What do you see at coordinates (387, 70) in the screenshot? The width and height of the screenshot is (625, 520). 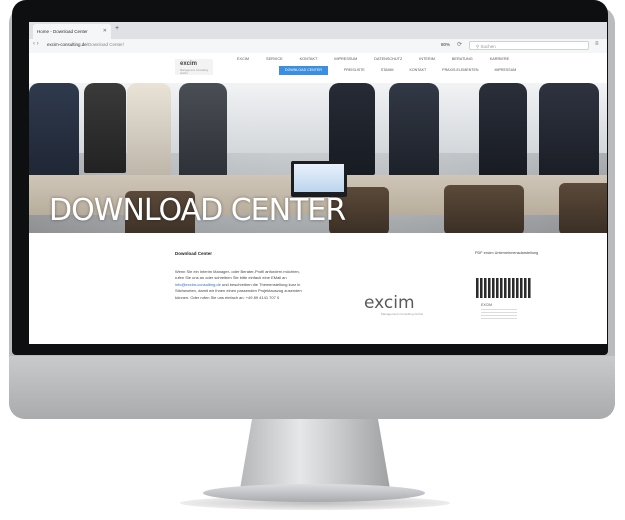 I see `subnav-item: STAMM` at bounding box center [387, 70].